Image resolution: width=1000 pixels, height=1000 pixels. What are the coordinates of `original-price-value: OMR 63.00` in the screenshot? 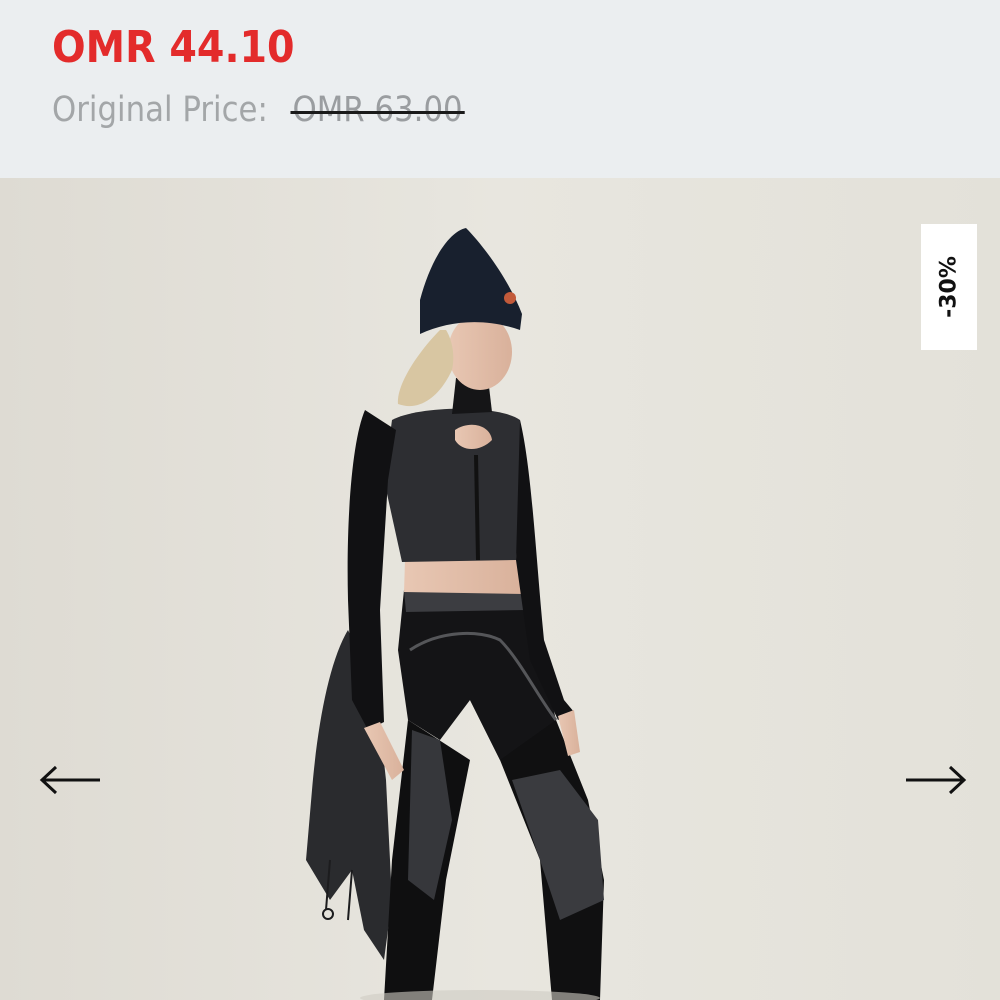 It's located at (377, 110).